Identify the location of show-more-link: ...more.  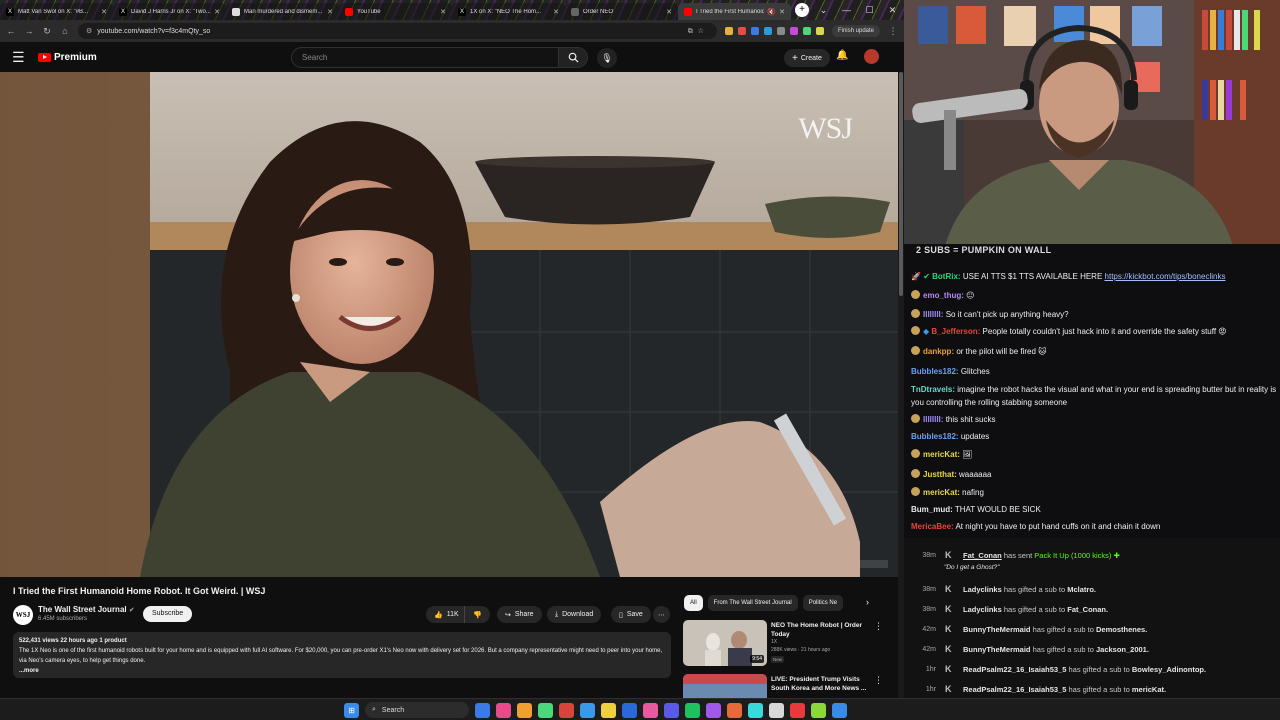
(342, 671).